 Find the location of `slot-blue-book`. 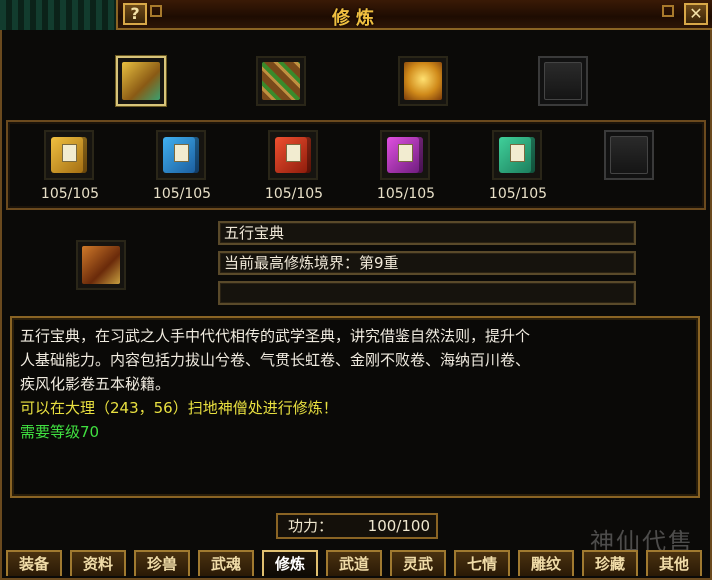

slot-blue-book is located at coordinates (181, 155).